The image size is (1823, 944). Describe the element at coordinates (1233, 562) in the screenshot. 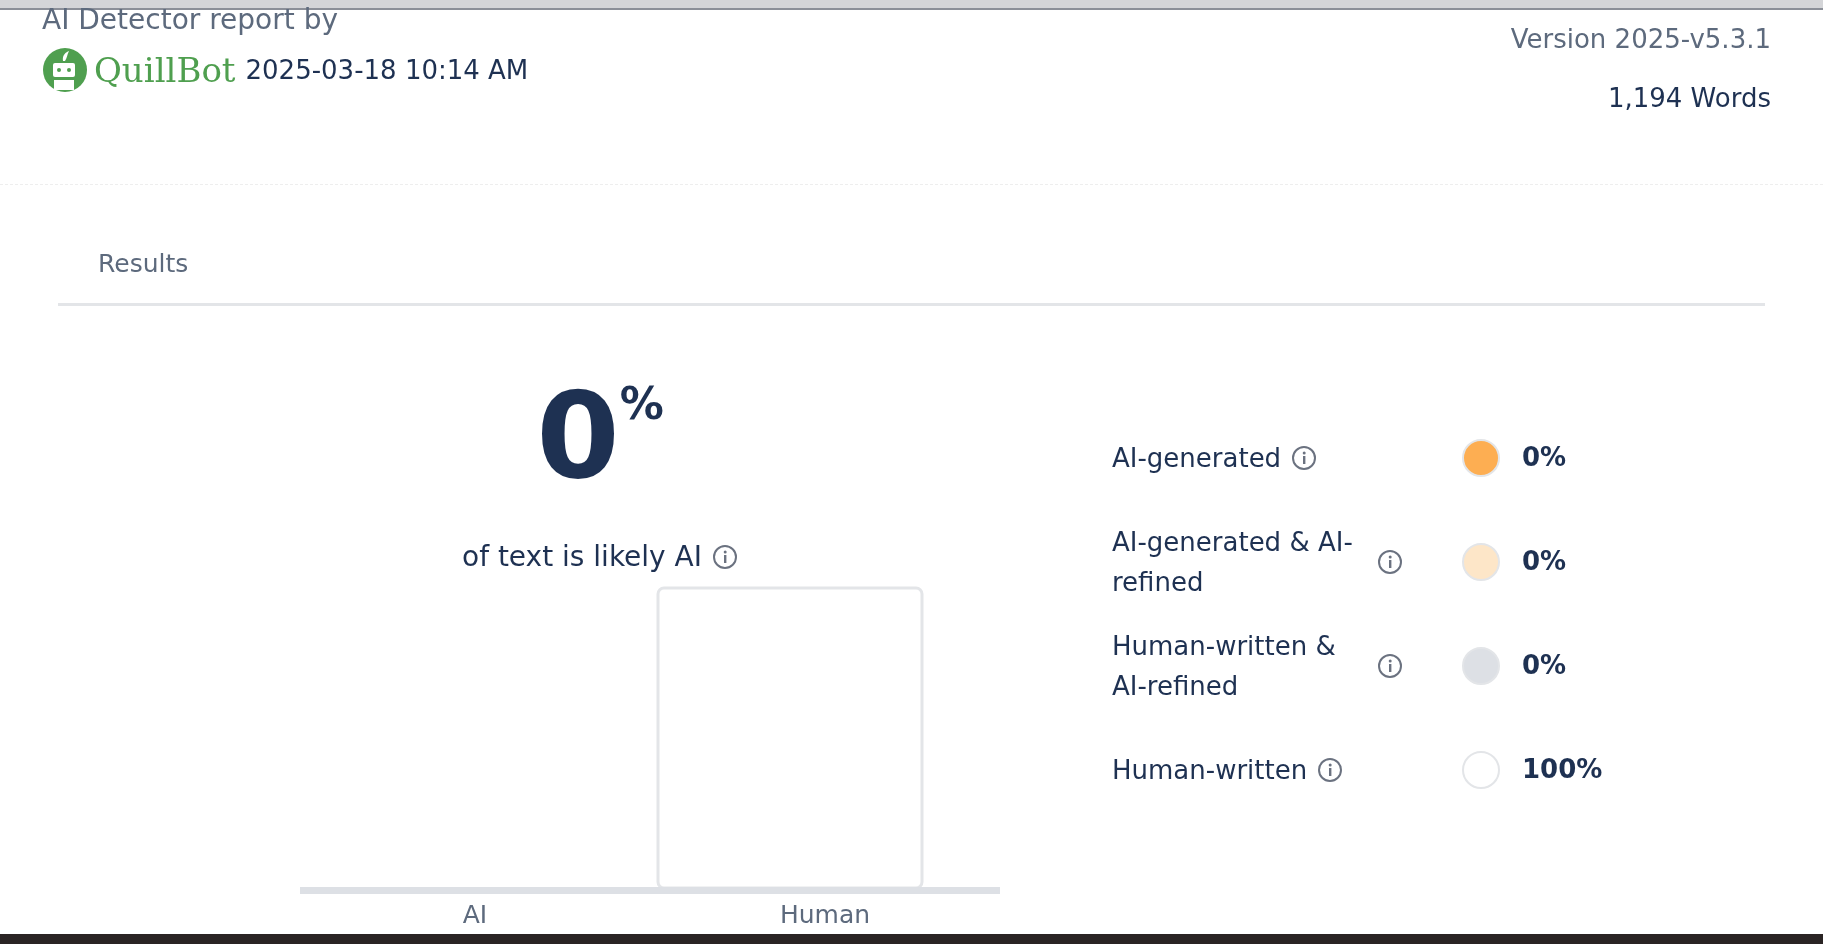

I see `legend-label: AI-generated & AI-refined` at that location.